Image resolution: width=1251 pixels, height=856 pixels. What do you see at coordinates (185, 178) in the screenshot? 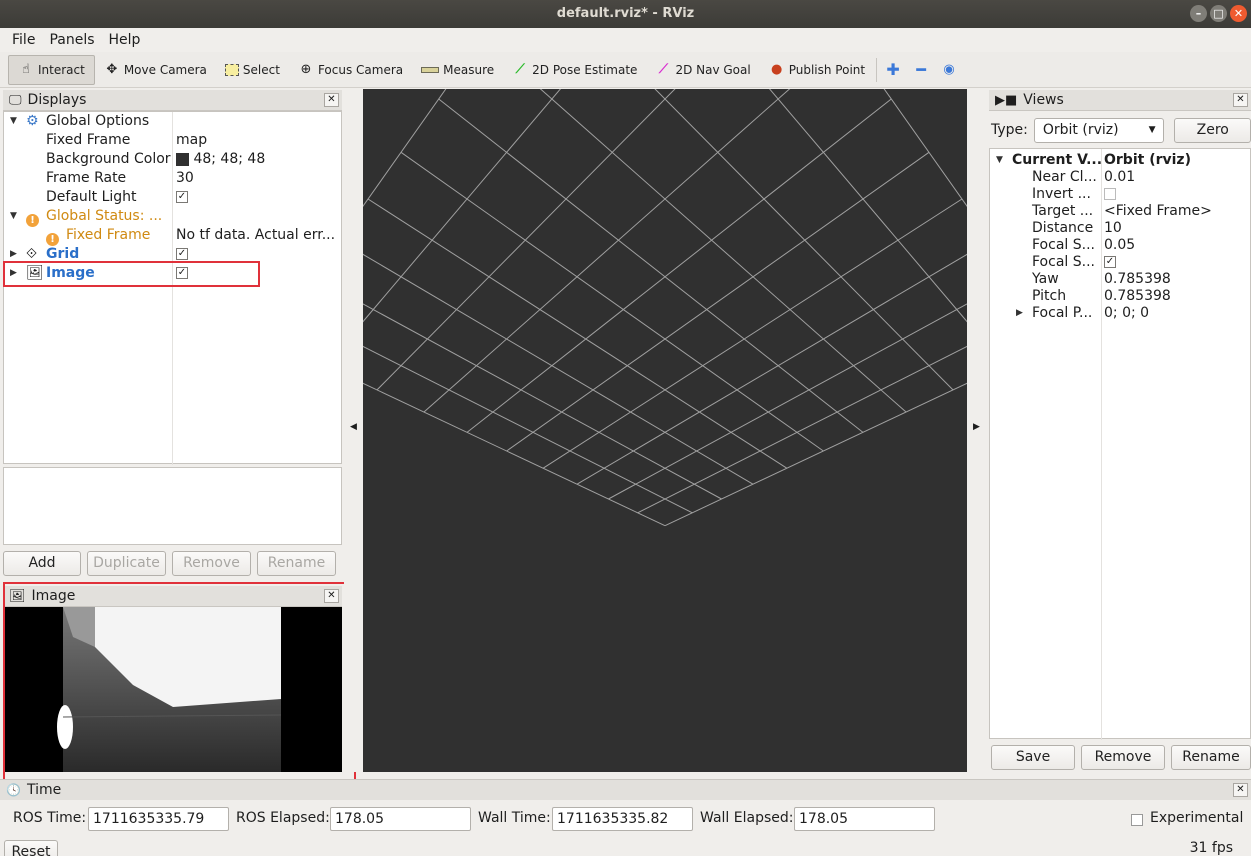
I see `frame-rate-value: 30` at bounding box center [185, 178].